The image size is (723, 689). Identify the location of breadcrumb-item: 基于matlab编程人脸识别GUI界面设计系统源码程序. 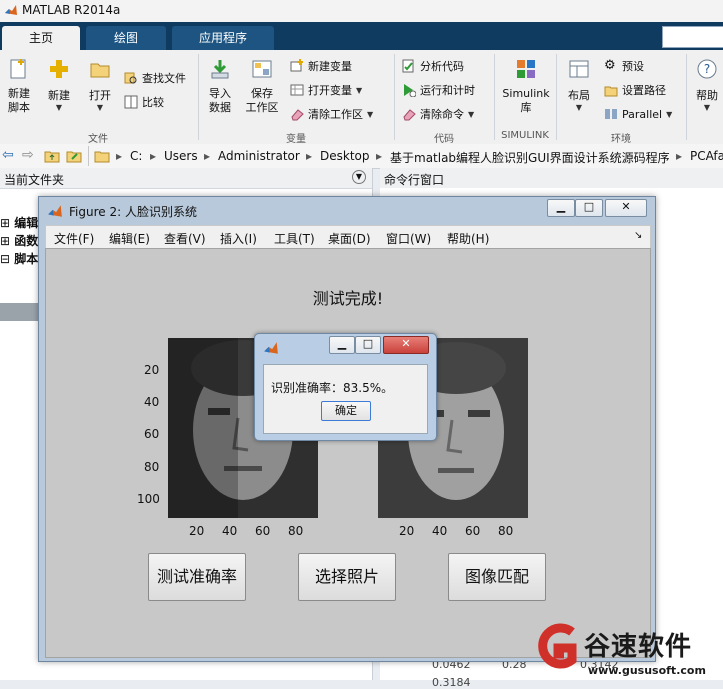
(530, 157).